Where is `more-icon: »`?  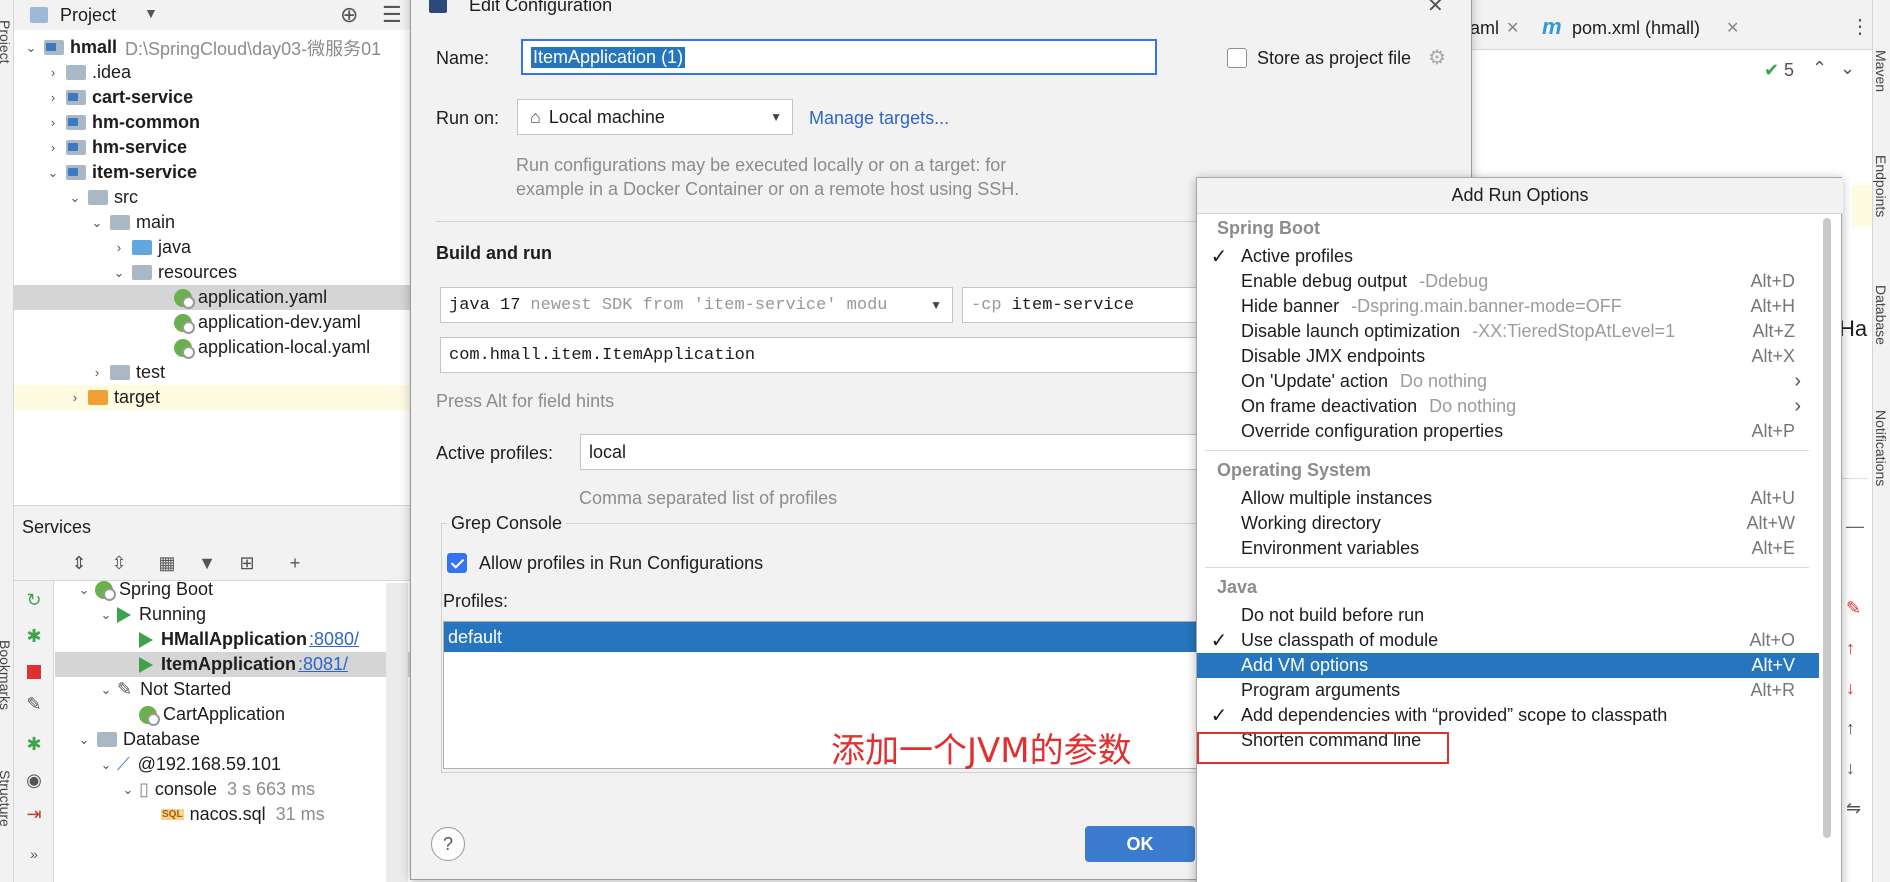 more-icon: » is located at coordinates (34, 854).